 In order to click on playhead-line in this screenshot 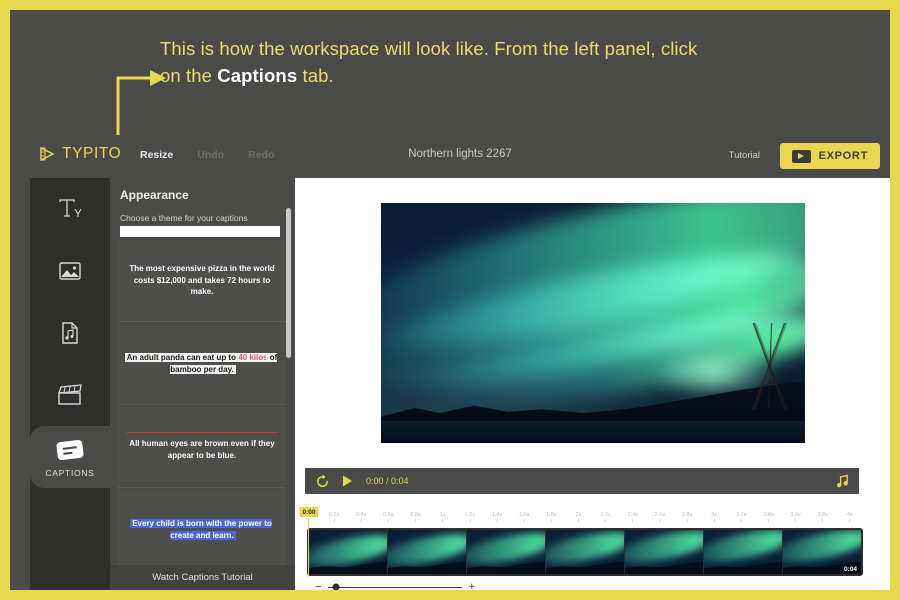, I will do `click(308, 548)`.